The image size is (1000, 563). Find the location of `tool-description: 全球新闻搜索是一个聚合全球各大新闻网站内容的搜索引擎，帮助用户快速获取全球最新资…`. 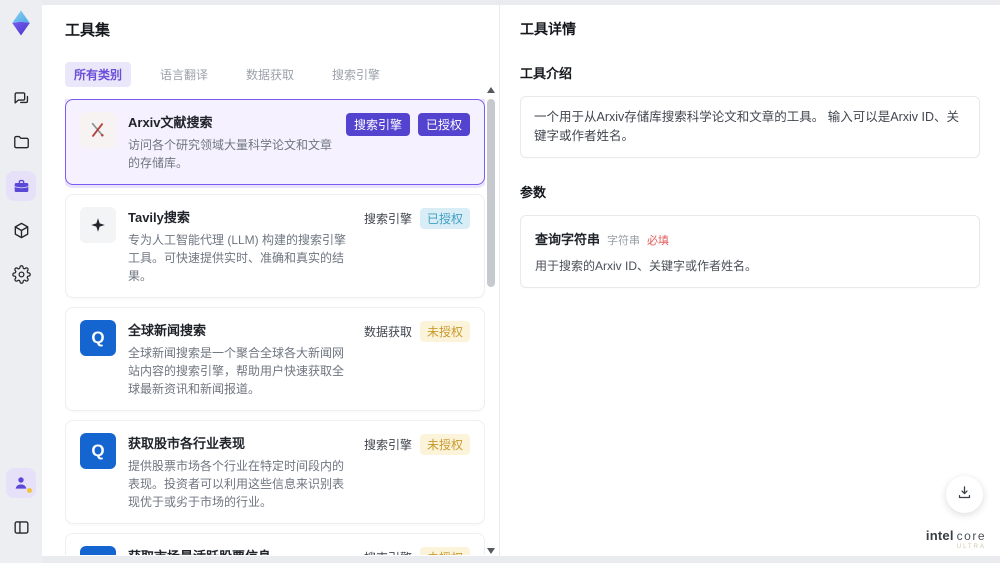

tool-description: 全球新闻搜索是一个聚合全球各大新闻网站内容的搜索引擎，帮助用户快速获取全球最新资… is located at coordinates (236, 371).